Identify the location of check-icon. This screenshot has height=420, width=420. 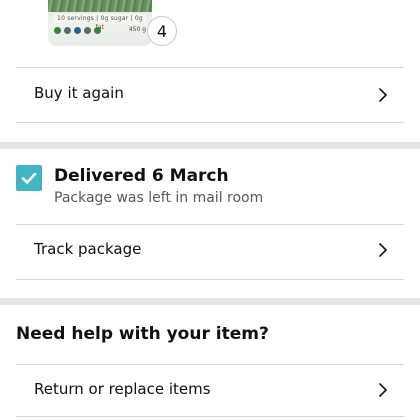
(29, 178).